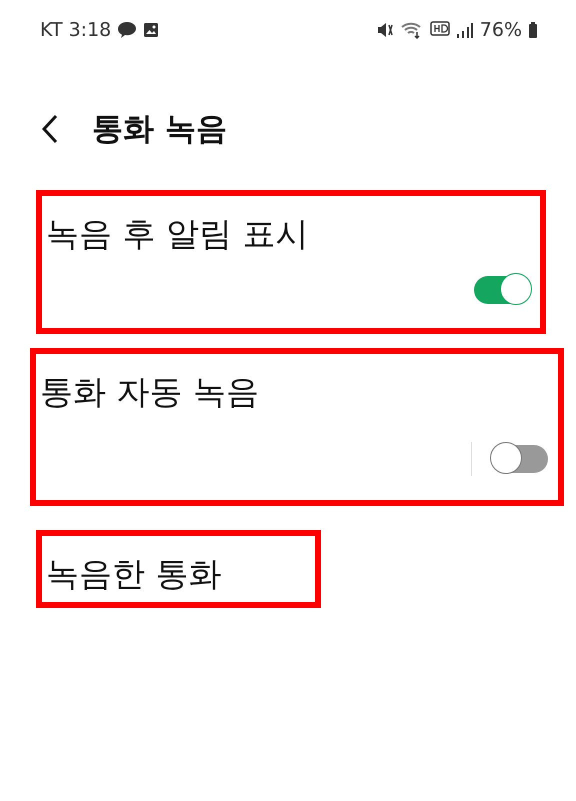 The width and height of the screenshot is (576, 801). Describe the element at coordinates (159, 129) in the screenshot. I see `page-title: 통화 녹음` at that location.